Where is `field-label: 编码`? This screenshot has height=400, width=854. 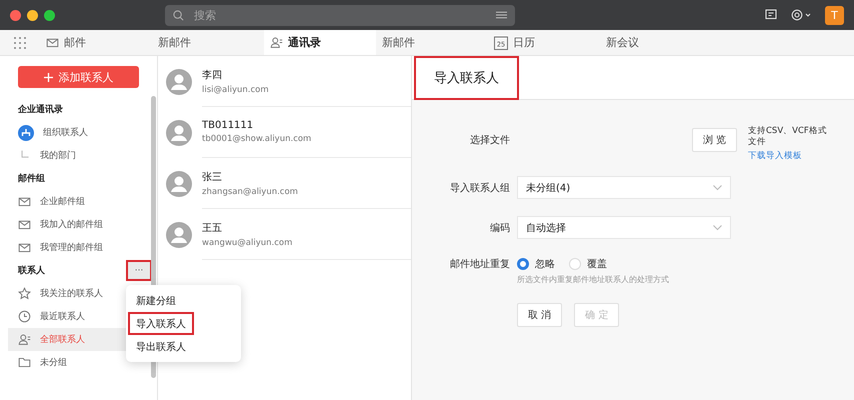
field-label: 编码 is located at coordinates (500, 228).